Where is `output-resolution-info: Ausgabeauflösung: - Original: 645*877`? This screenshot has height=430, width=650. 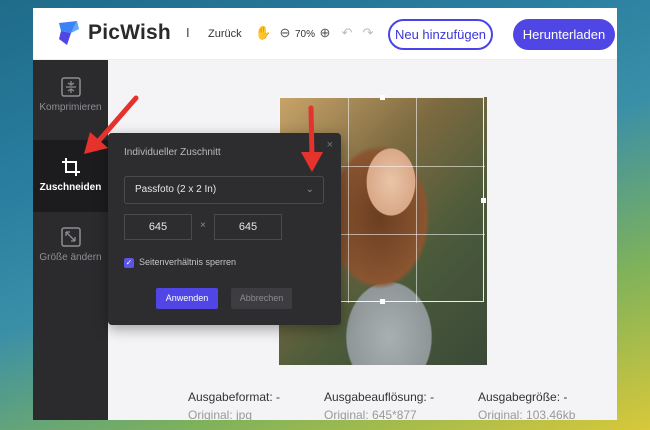
output-resolution-info: Ausgabeauflösung: - Original: 645*877 is located at coordinates (379, 405).